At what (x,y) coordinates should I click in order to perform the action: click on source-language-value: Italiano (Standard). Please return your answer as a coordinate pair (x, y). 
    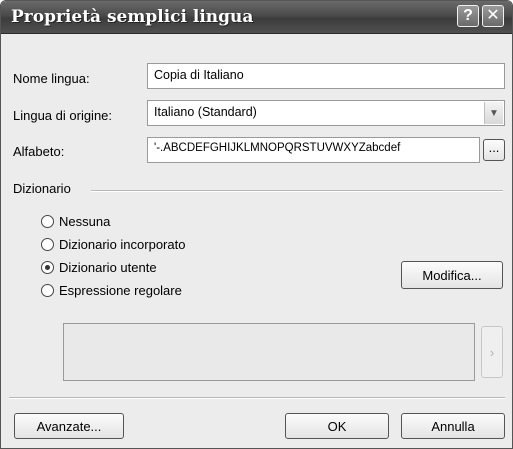
    Looking at the image, I should click on (205, 112).